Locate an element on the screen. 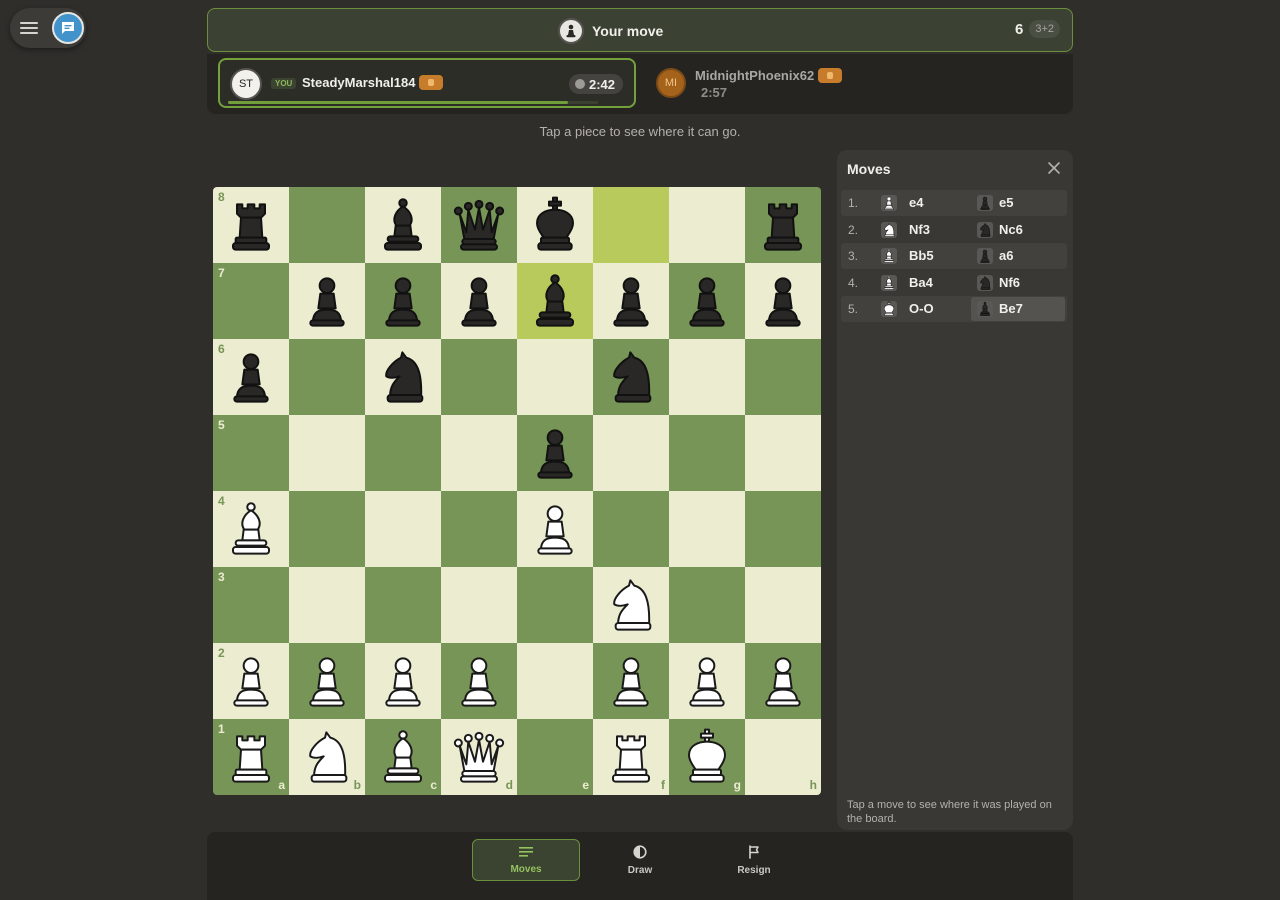 Image resolution: width=1280 pixels, height=900 pixels. square-b3 is located at coordinates (327, 605).